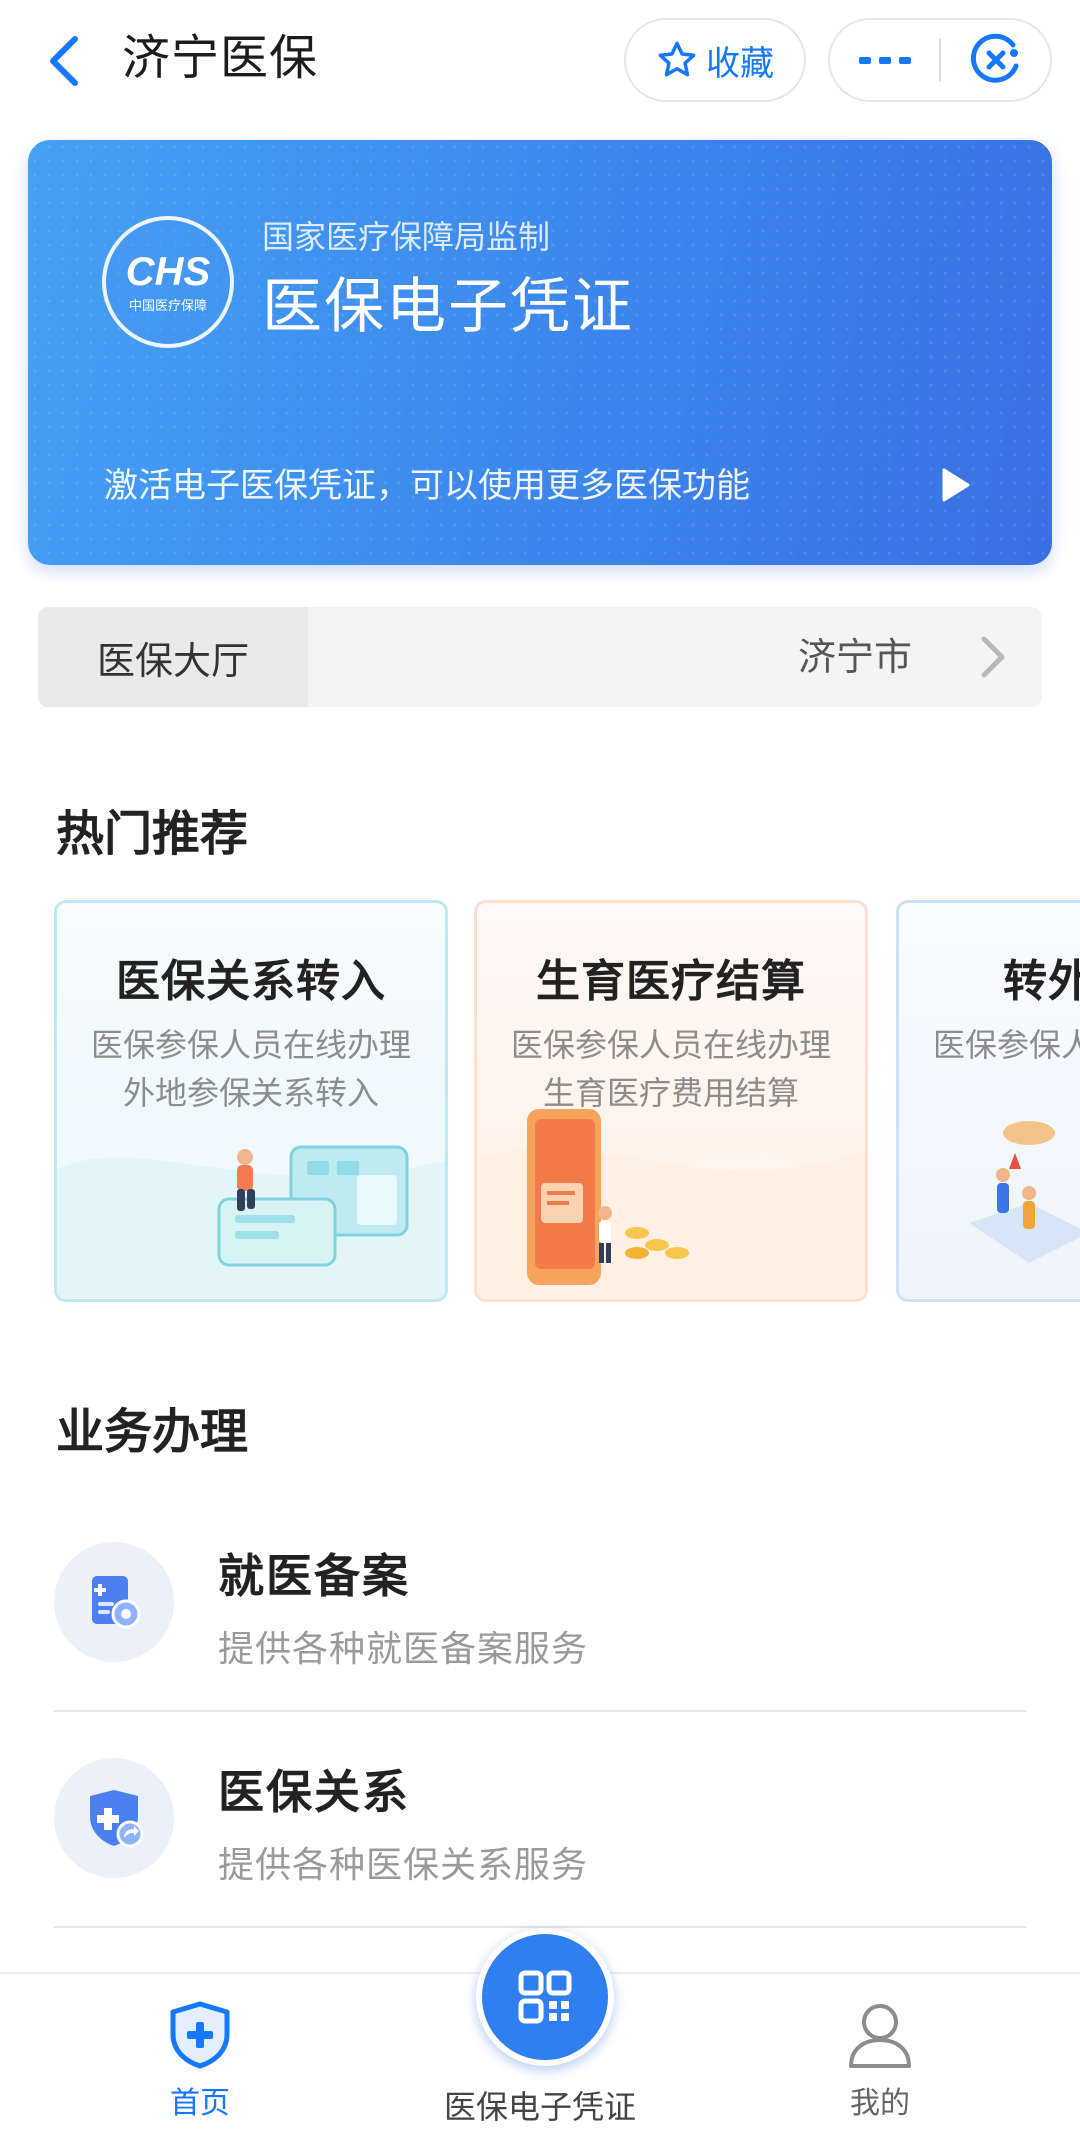 The height and width of the screenshot is (2150, 1080). Describe the element at coordinates (1024, 1192) in the screenshot. I see `people-illustration` at that location.